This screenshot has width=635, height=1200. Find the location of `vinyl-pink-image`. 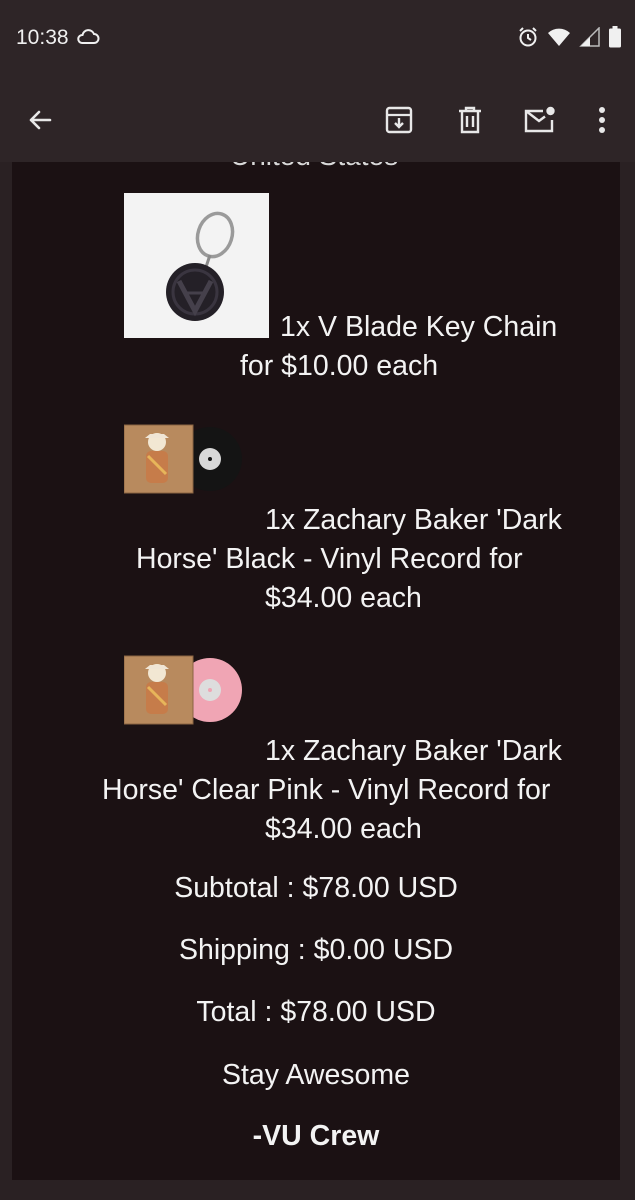

vinyl-pink-image is located at coordinates (182, 690).